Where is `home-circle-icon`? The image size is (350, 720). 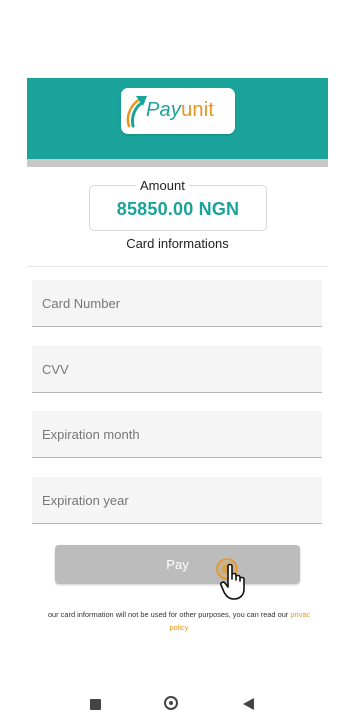 home-circle-icon is located at coordinates (171, 703).